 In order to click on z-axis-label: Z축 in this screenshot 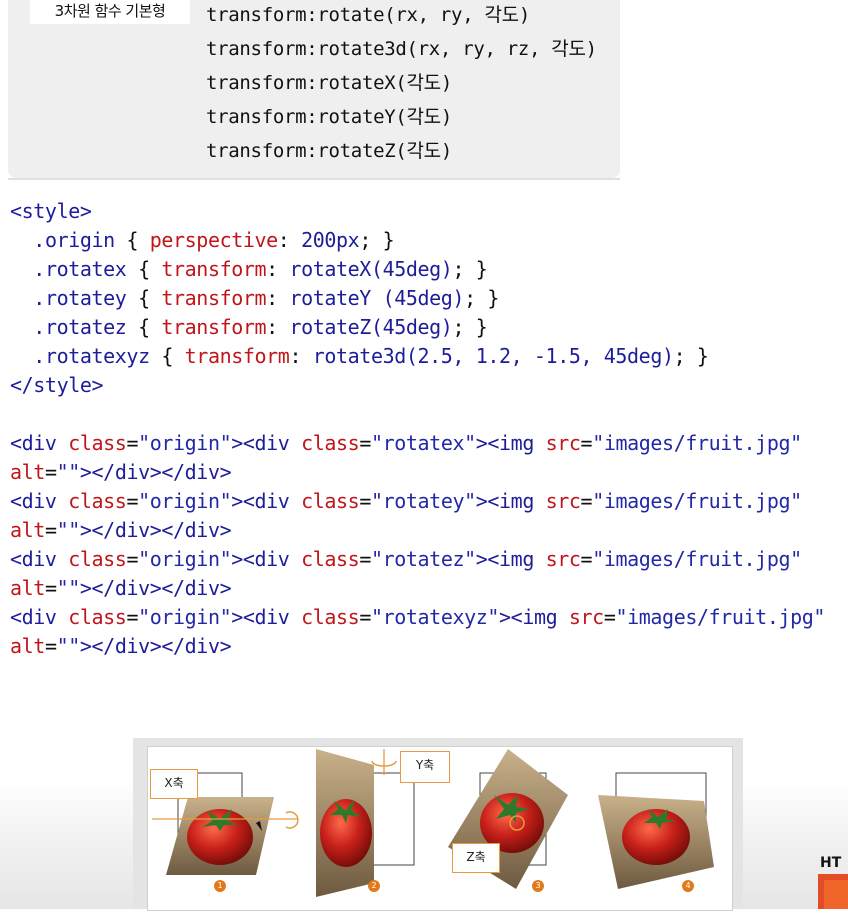, I will do `click(476, 858)`.